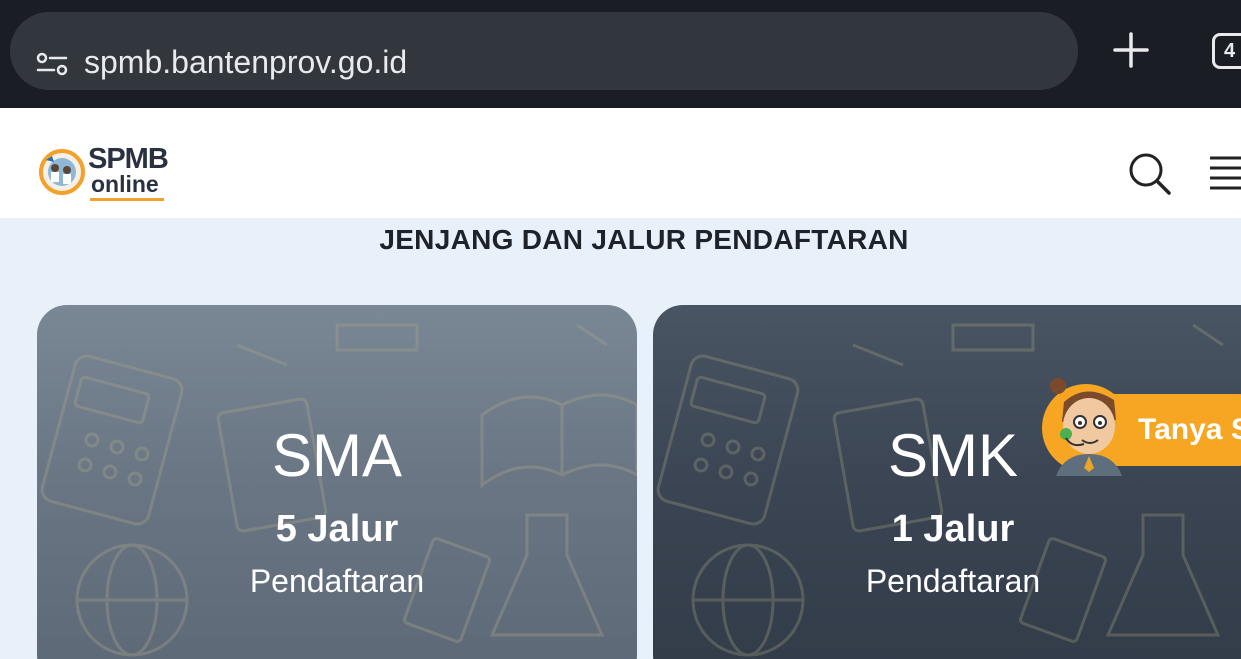 The width and height of the screenshot is (1241, 659). What do you see at coordinates (1086, 427) in the screenshot?
I see `cs-agent-avatar-icon` at bounding box center [1086, 427].